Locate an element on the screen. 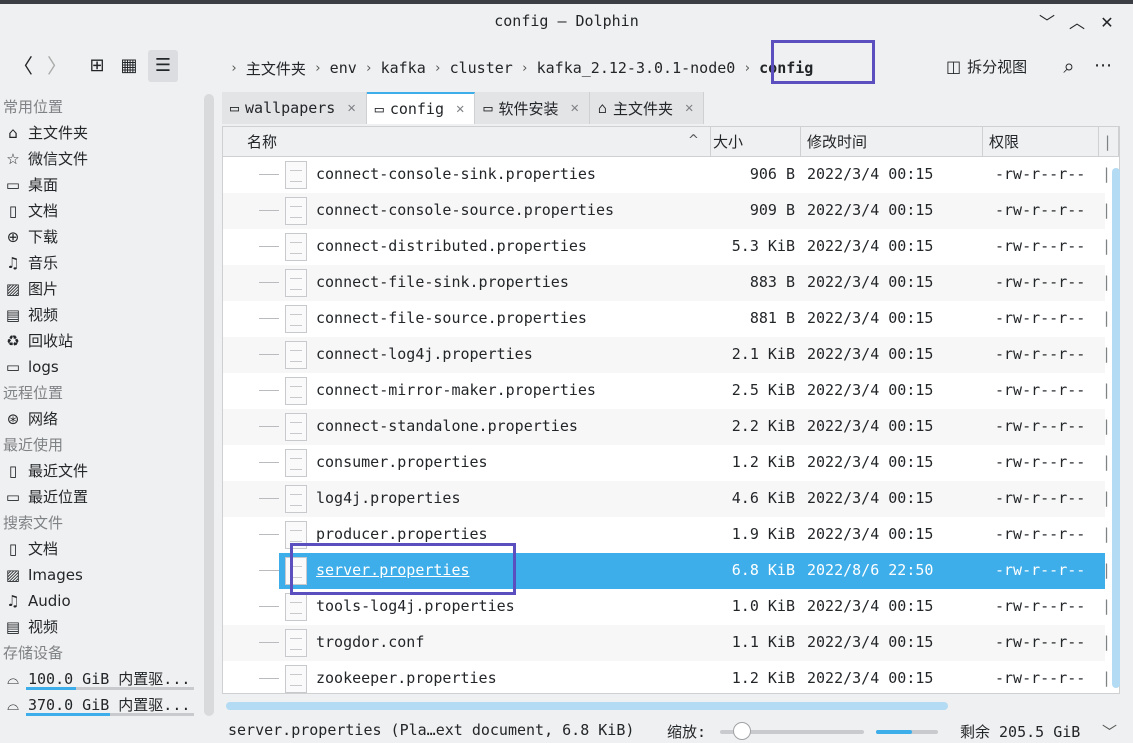 Image resolution: width=1133 pixels, height=743 pixels. sidebar-scrollbar is located at coordinates (209, 405).